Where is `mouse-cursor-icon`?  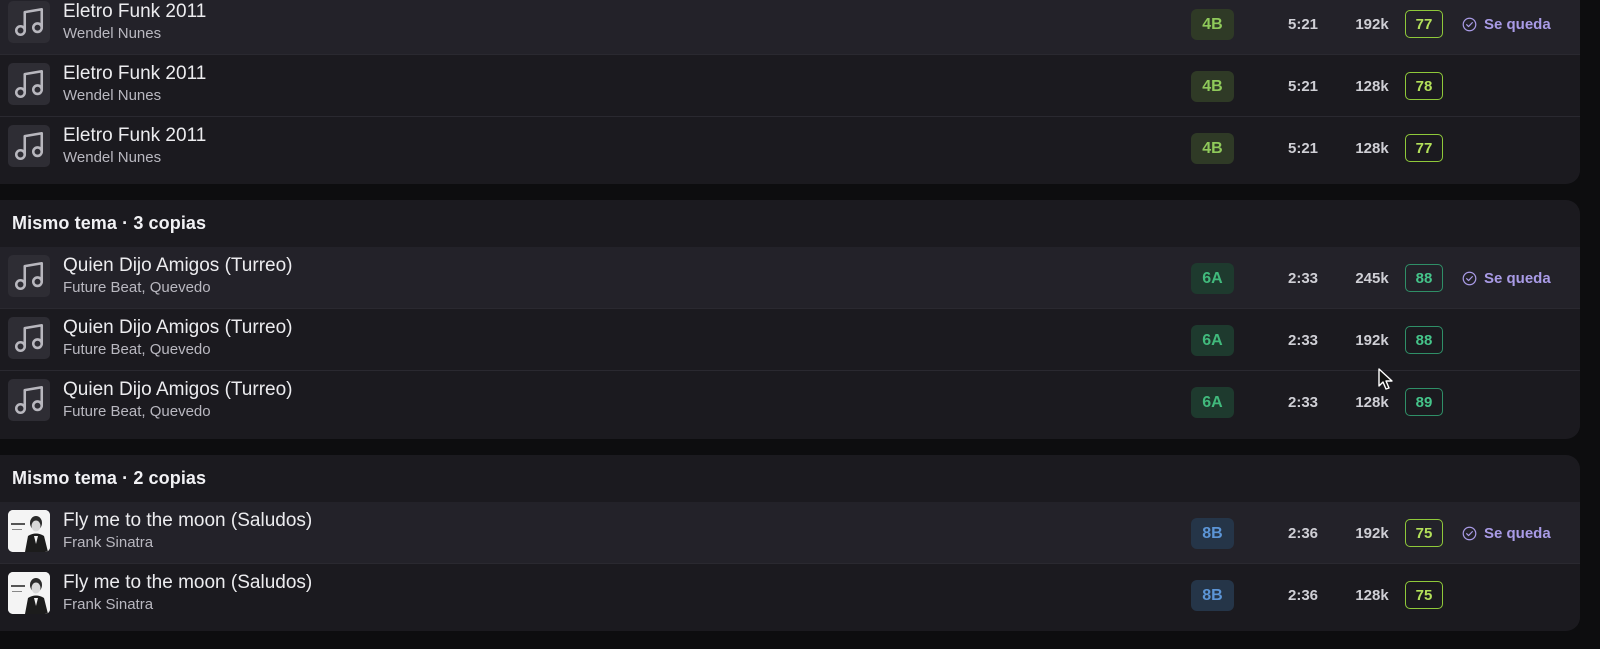
mouse-cursor-icon is located at coordinates (1386, 380).